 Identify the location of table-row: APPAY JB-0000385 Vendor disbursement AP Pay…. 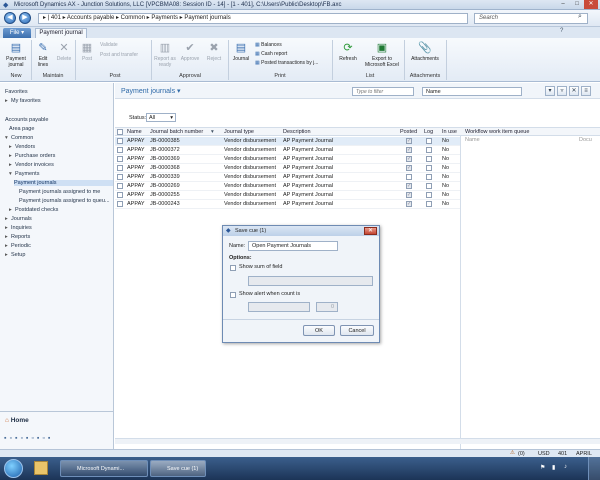
(287, 141).